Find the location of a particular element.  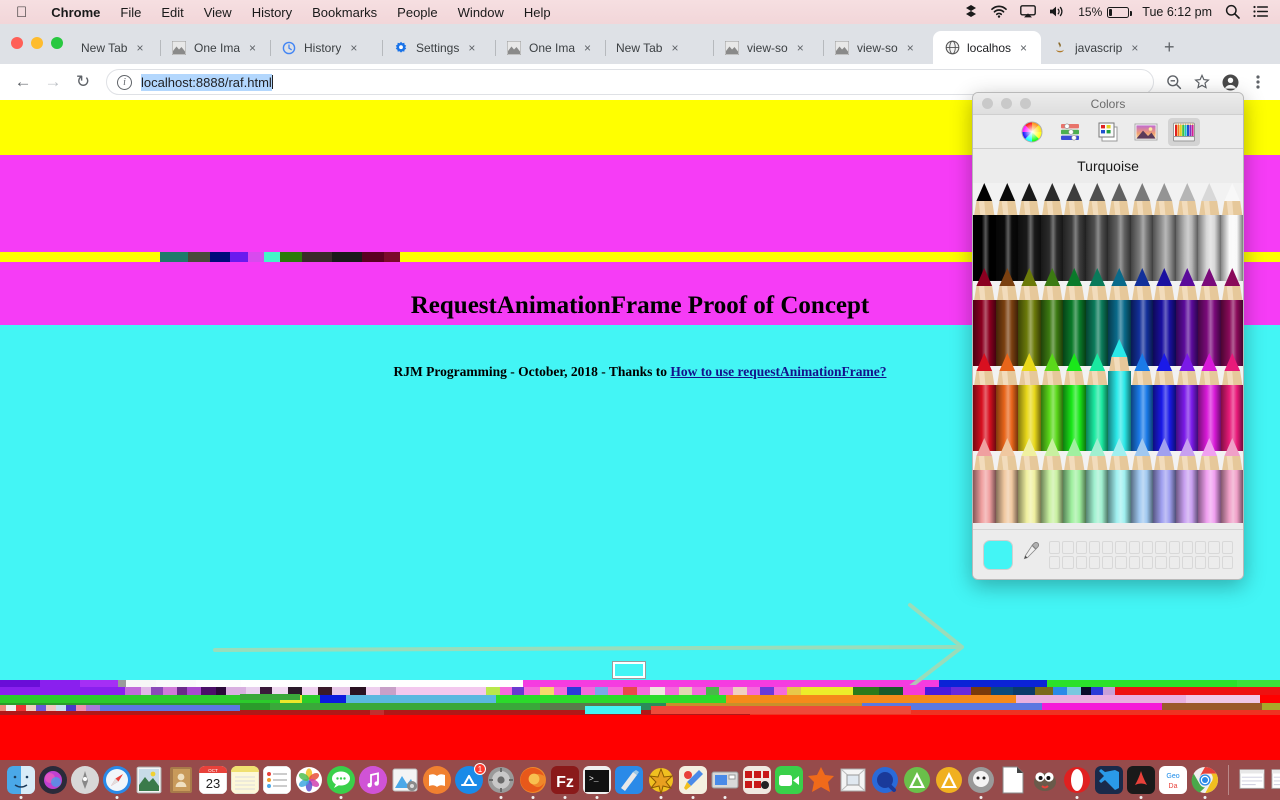

notification-center-icon is located at coordinates (1260, 12).